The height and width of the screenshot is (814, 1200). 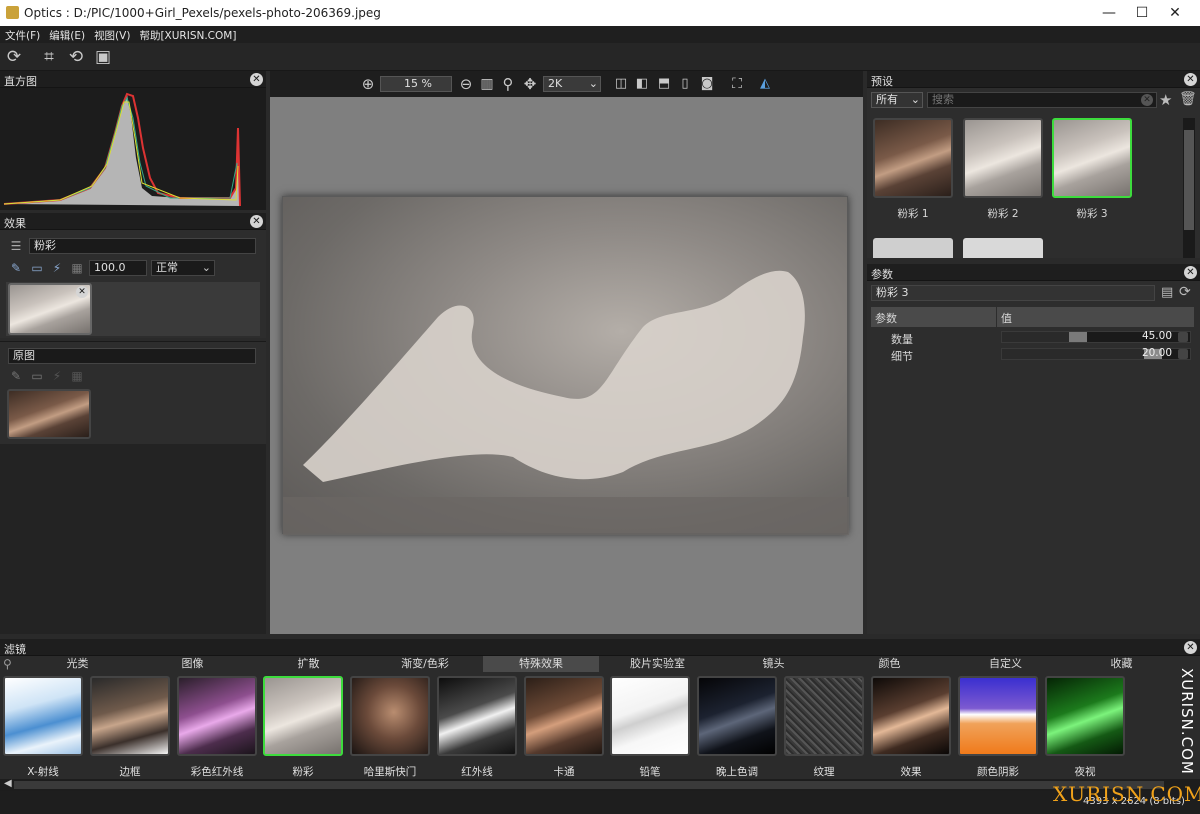 What do you see at coordinates (133, 221) in the screenshot?
I see `effects-panel-header: 效果 ✕` at bounding box center [133, 221].